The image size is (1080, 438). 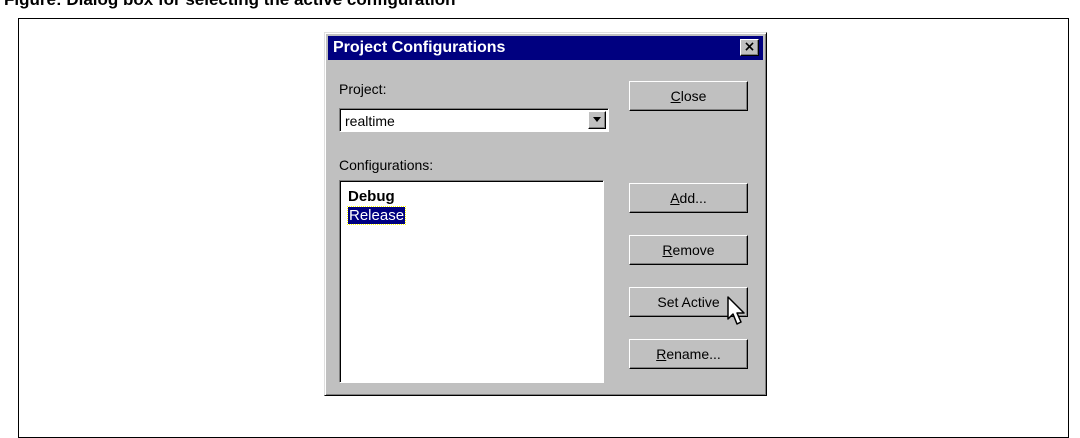 I want to click on dialog-titlebar: Project Configurations ×, so click(x=545, y=48).